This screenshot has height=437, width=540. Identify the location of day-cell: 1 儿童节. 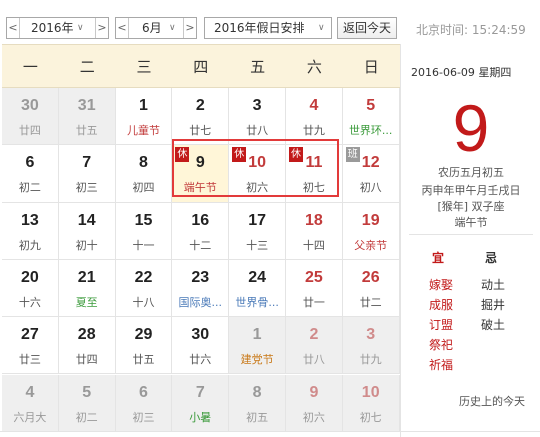
(144, 117).